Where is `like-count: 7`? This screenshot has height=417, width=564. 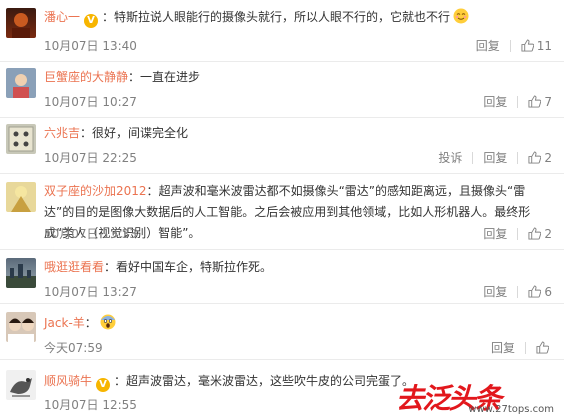
like-count: 7 is located at coordinates (548, 101).